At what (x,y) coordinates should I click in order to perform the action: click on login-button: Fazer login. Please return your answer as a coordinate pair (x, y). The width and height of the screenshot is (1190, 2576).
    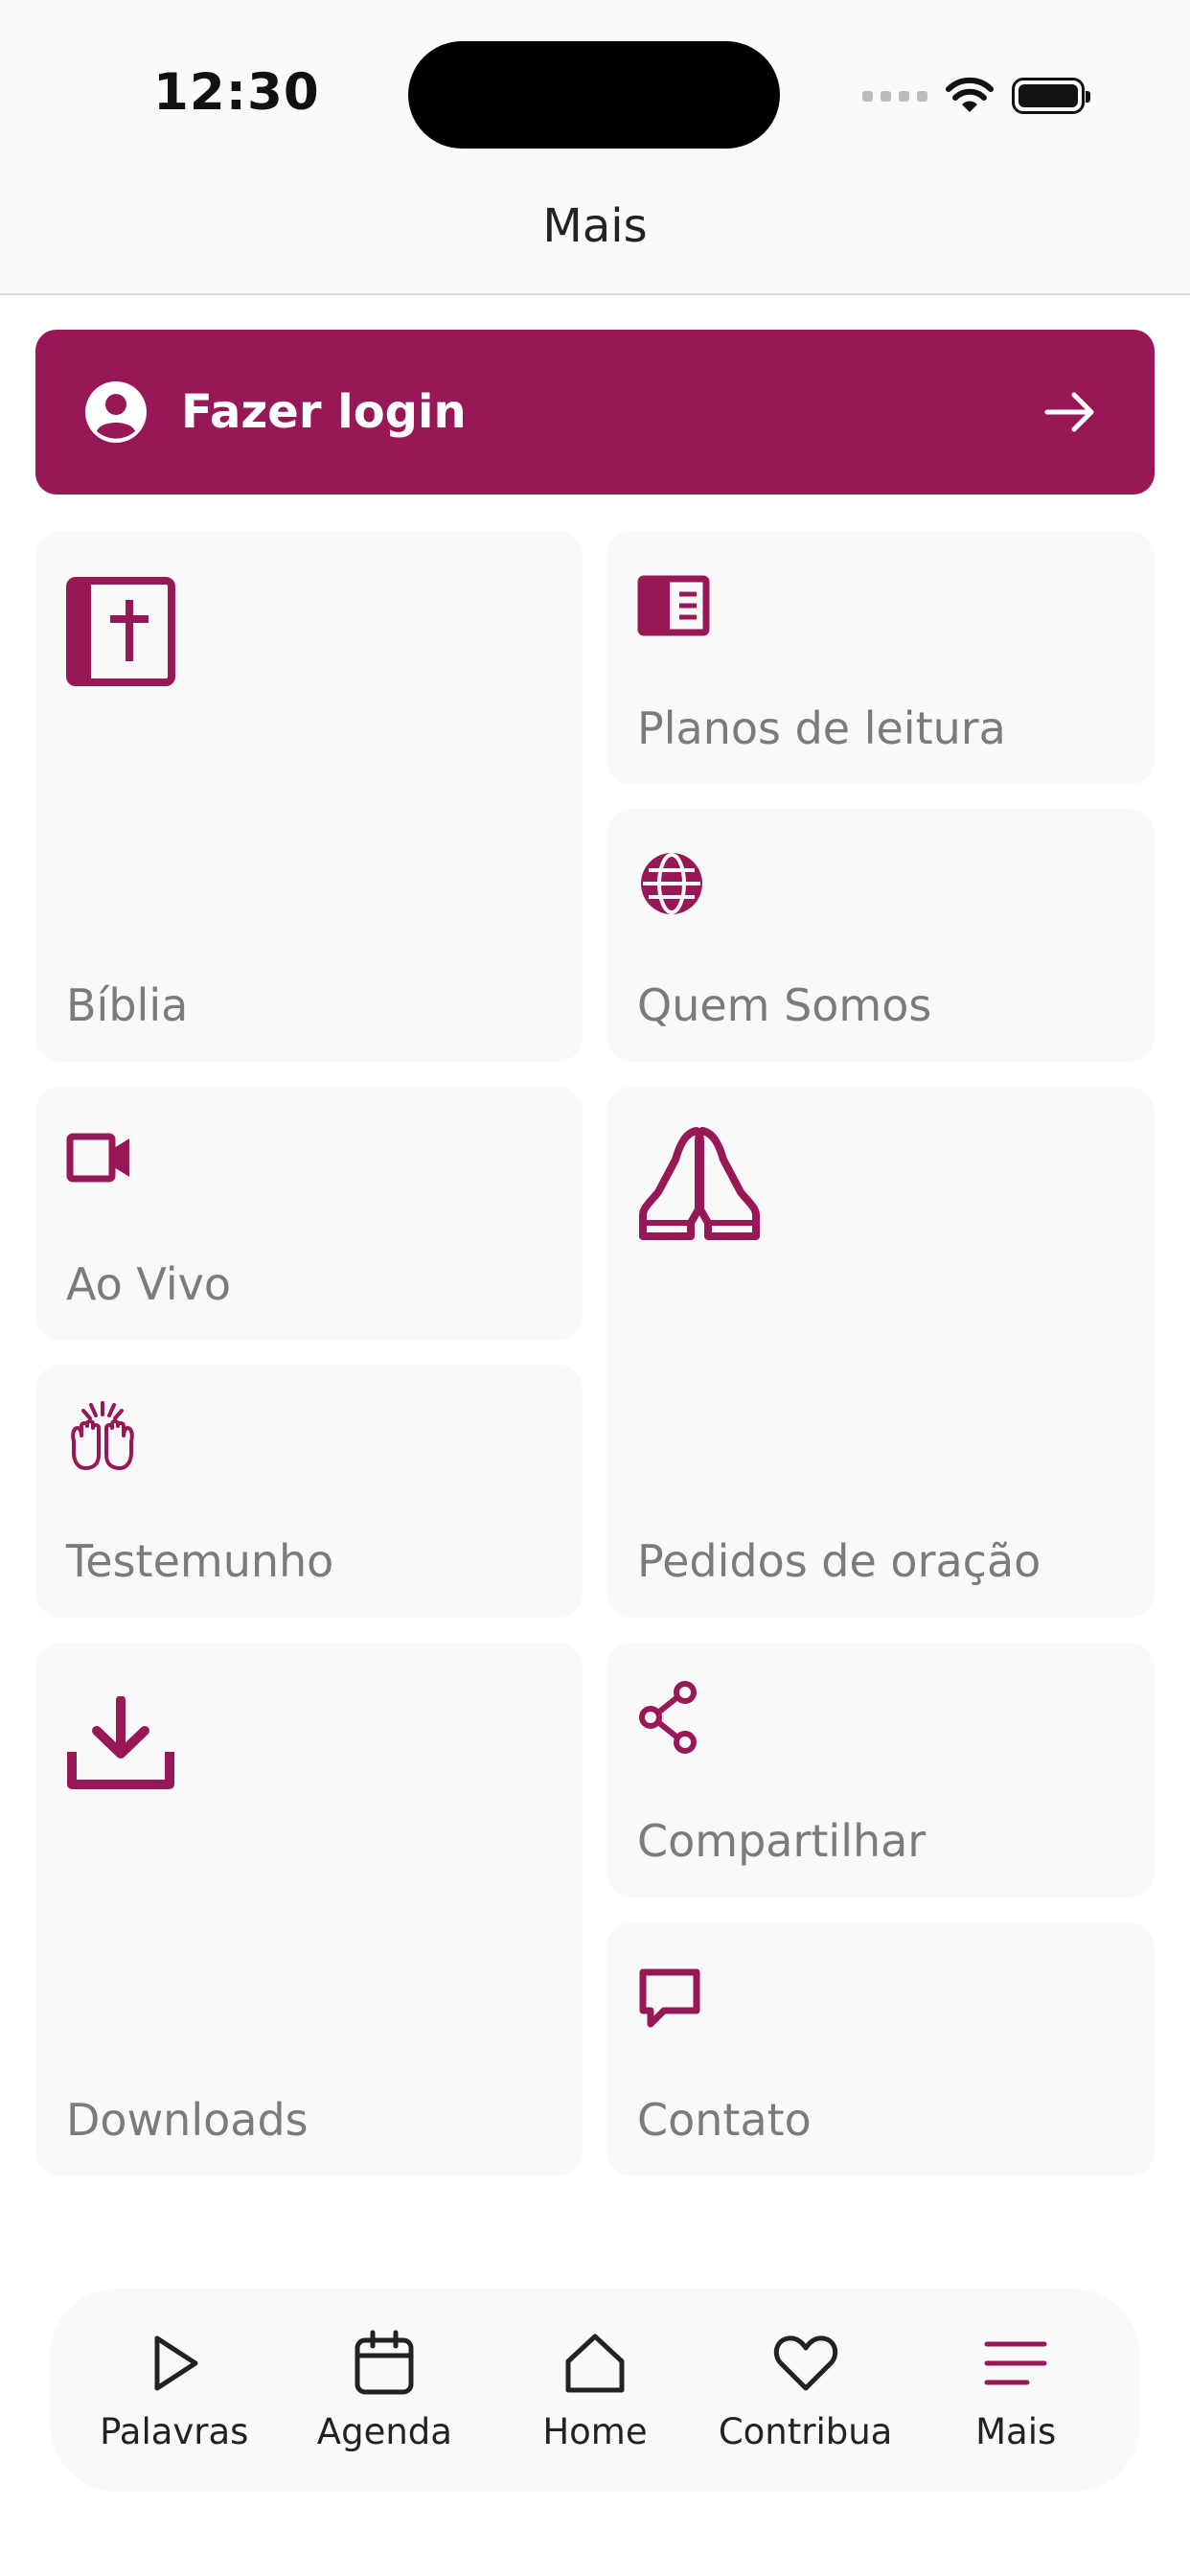
    Looking at the image, I should click on (595, 412).